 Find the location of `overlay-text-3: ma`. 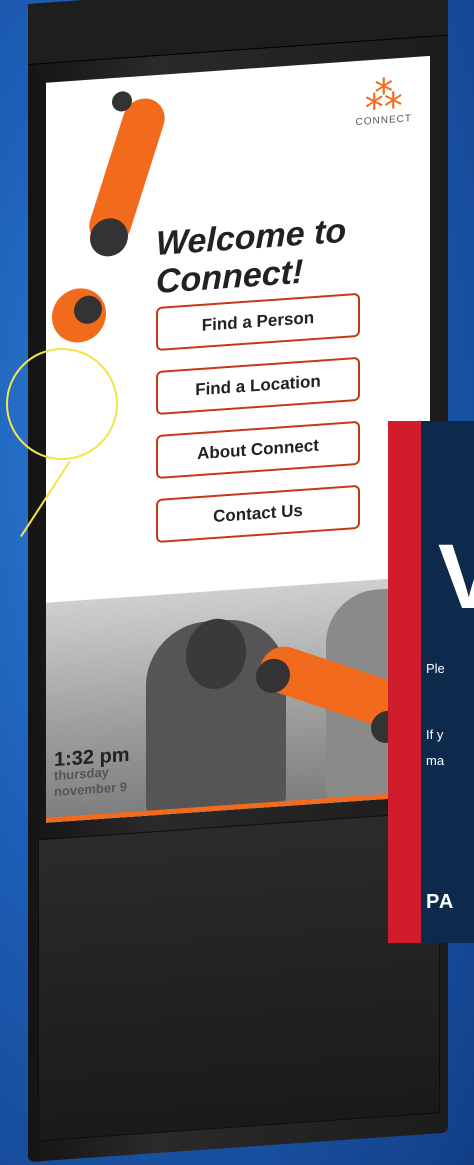

overlay-text-3: ma is located at coordinates (435, 760).